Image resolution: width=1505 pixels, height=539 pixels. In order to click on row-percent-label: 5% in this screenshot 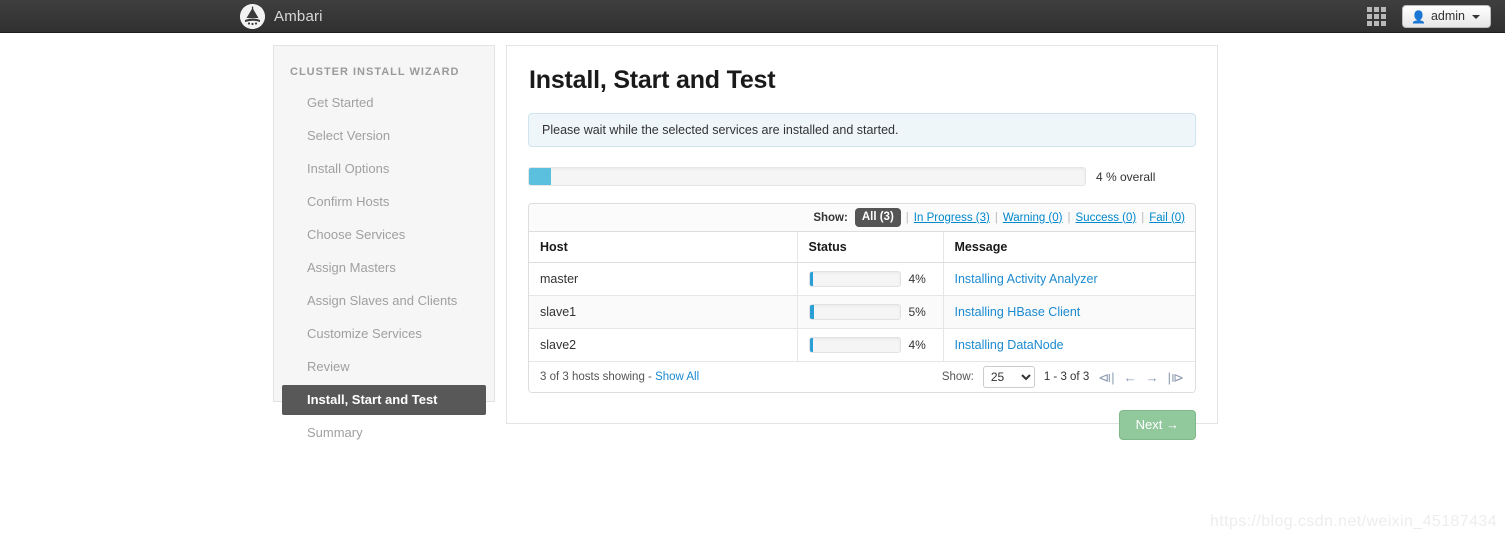, I will do `click(917, 312)`.